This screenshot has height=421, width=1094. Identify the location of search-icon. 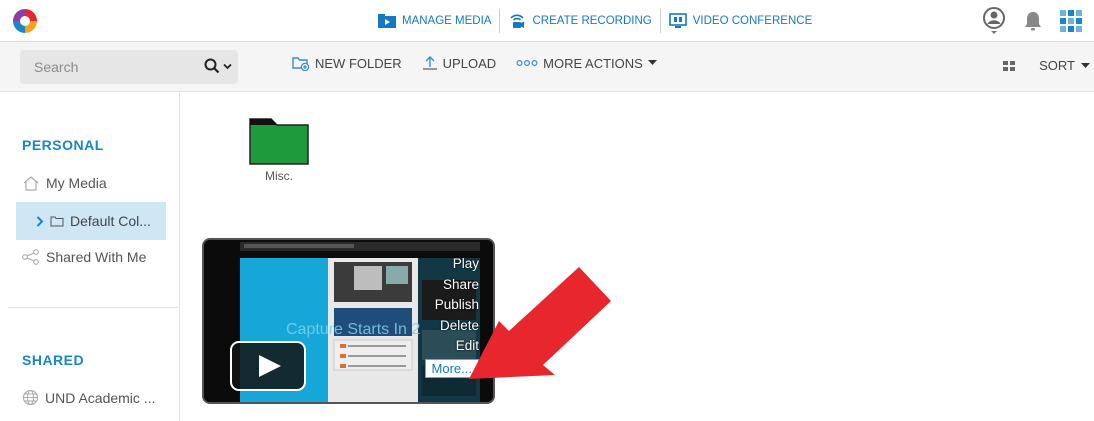
(212, 66).